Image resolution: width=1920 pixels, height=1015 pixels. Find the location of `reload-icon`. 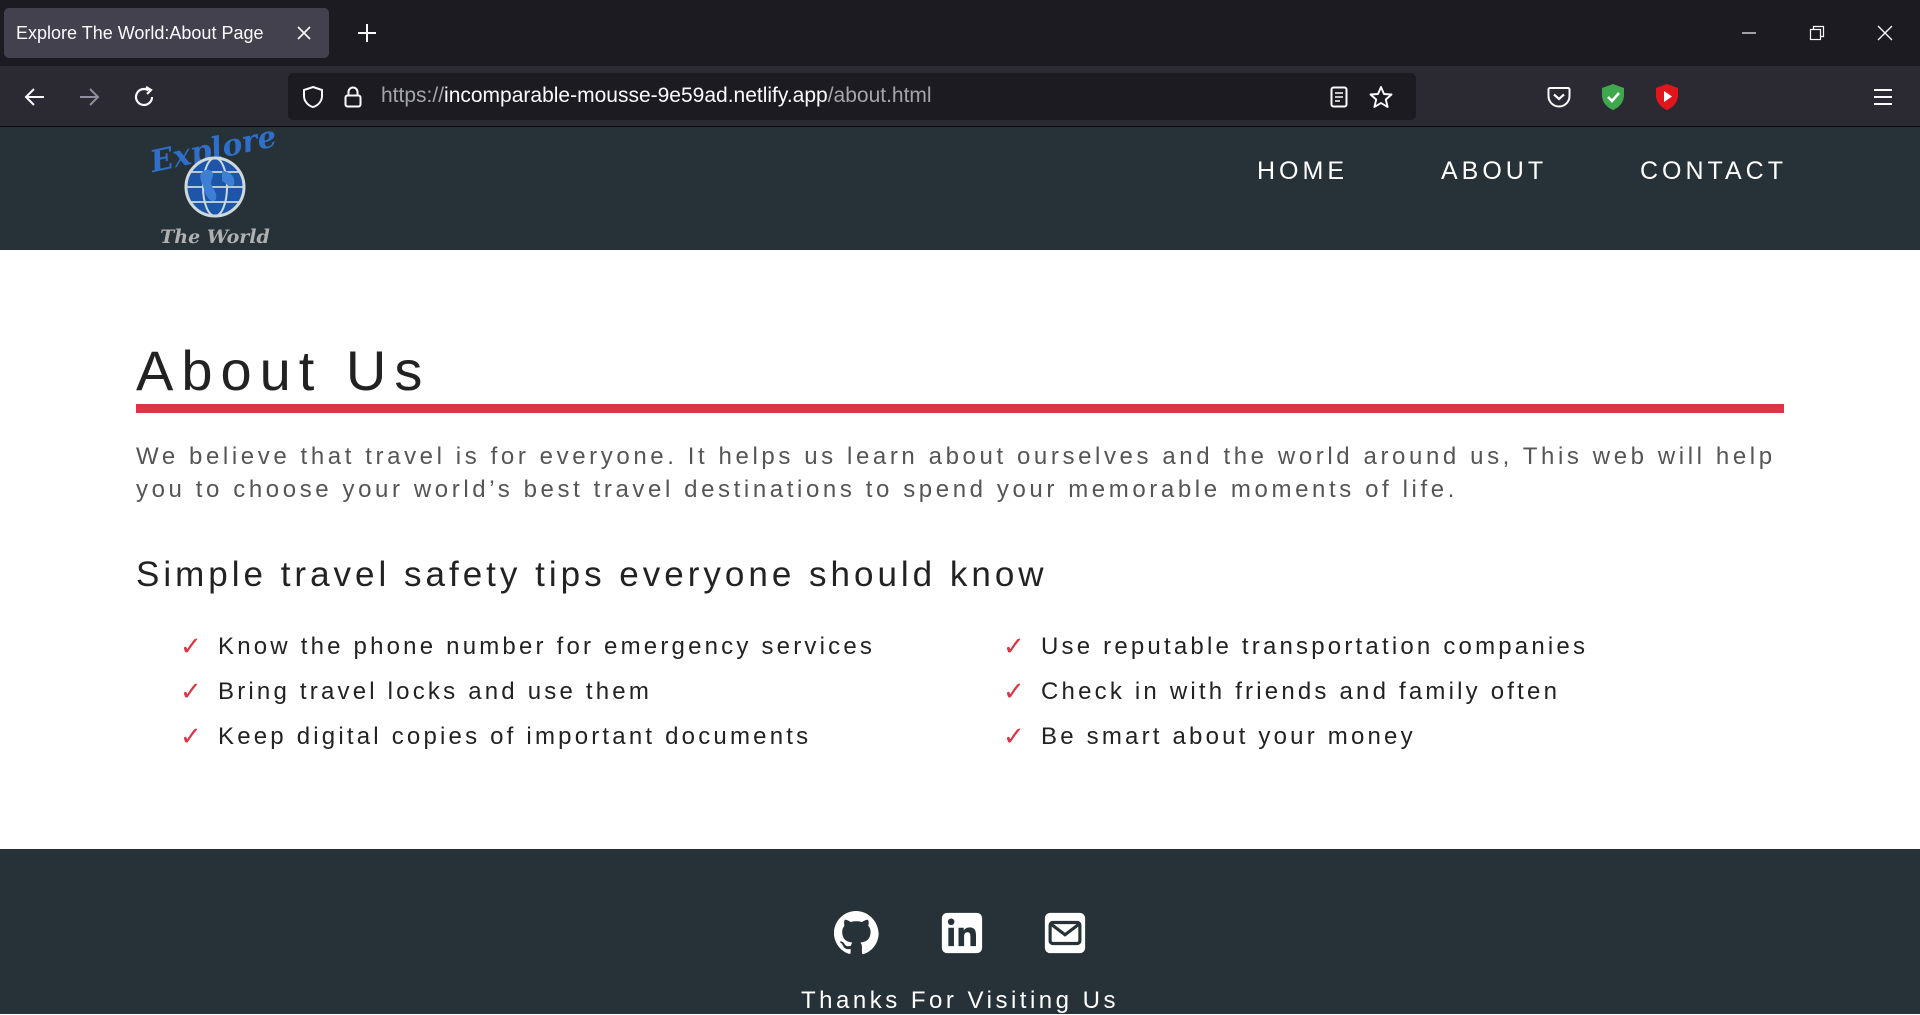

reload-icon is located at coordinates (144, 96).